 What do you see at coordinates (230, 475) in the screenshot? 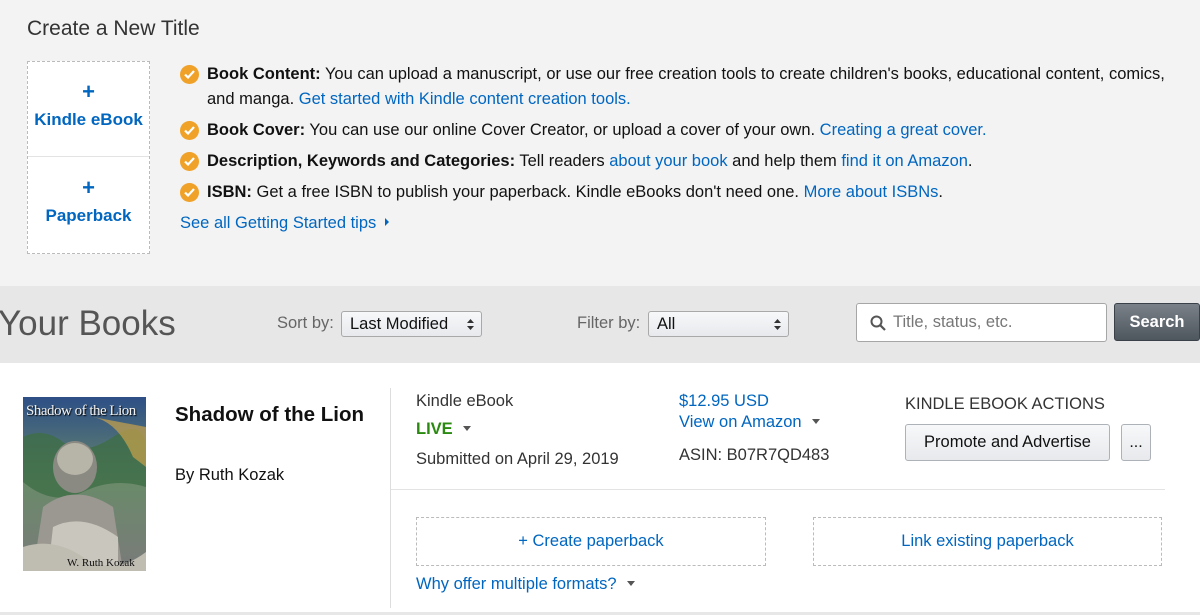
I see `book-author: By Ruth Kozak` at bounding box center [230, 475].